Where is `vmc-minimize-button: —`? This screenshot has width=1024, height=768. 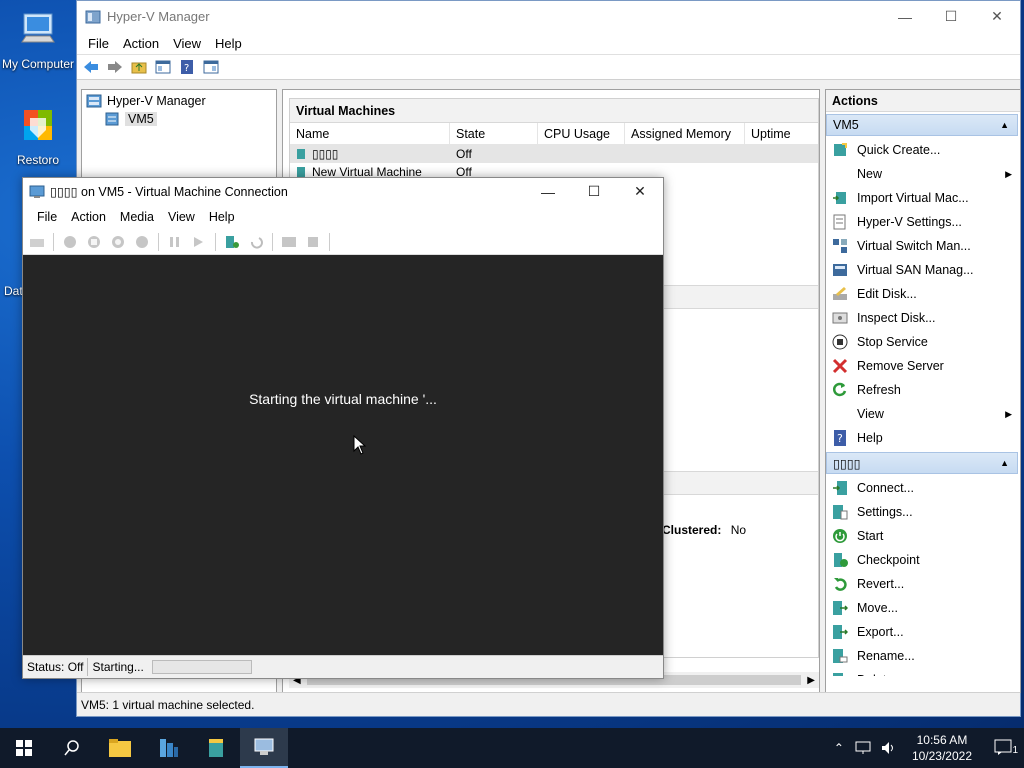 vmc-minimize-button: — is located at coordinates (548, 191).